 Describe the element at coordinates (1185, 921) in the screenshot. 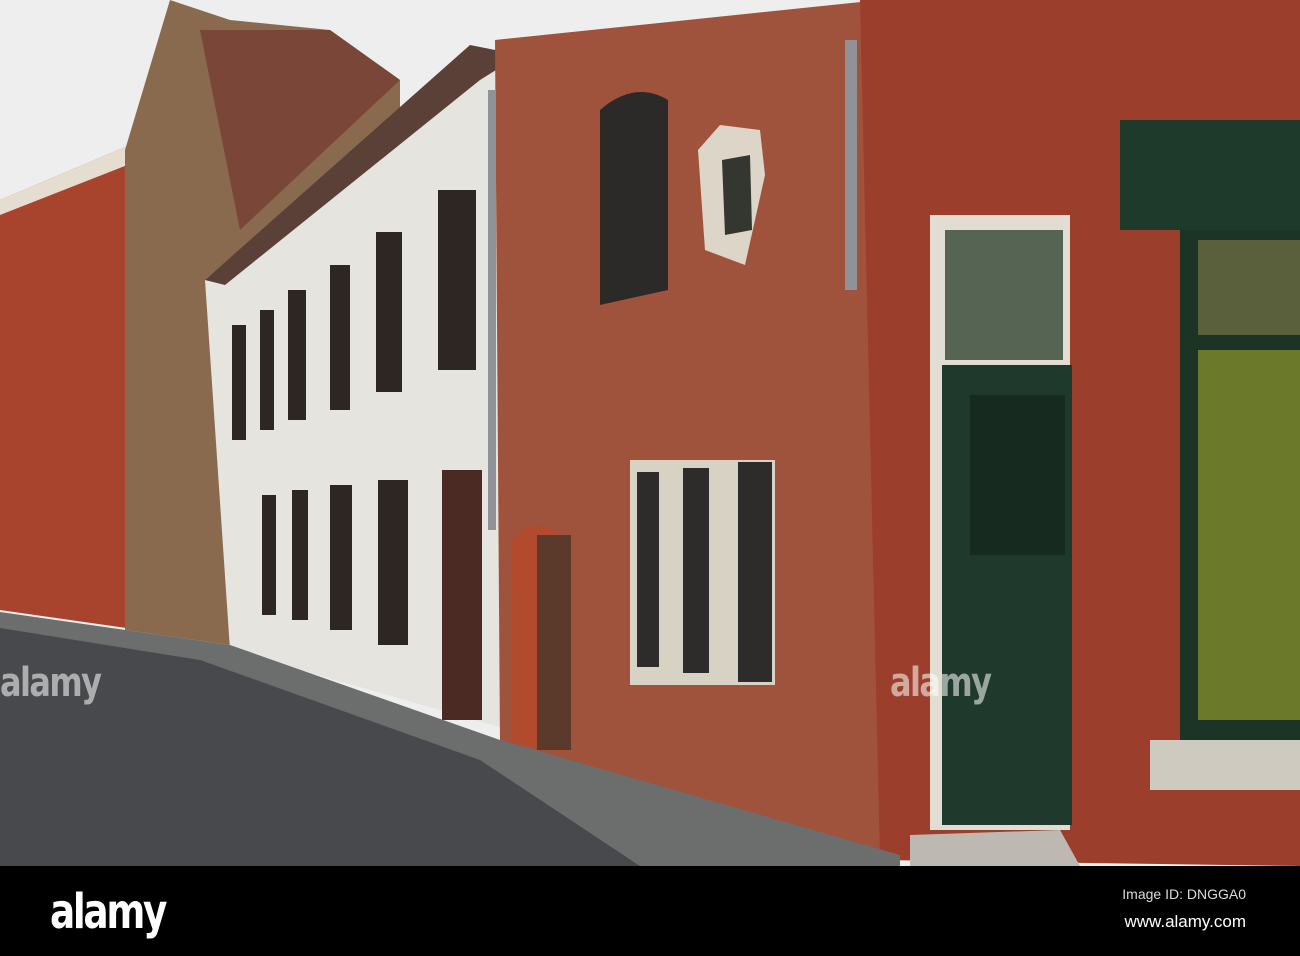

I see `site-url: www.alamy.com` at that location.